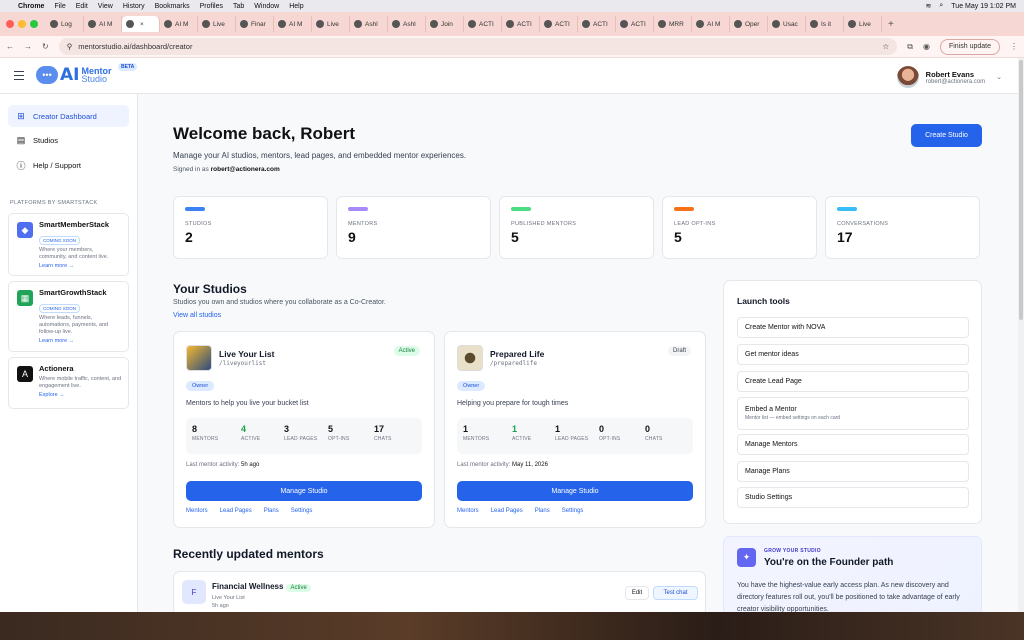 The image size is (1024, 640). Describe the element at coordinates (928, 6) in the screenshot. I see `wifi-icon: ≋` at that location.